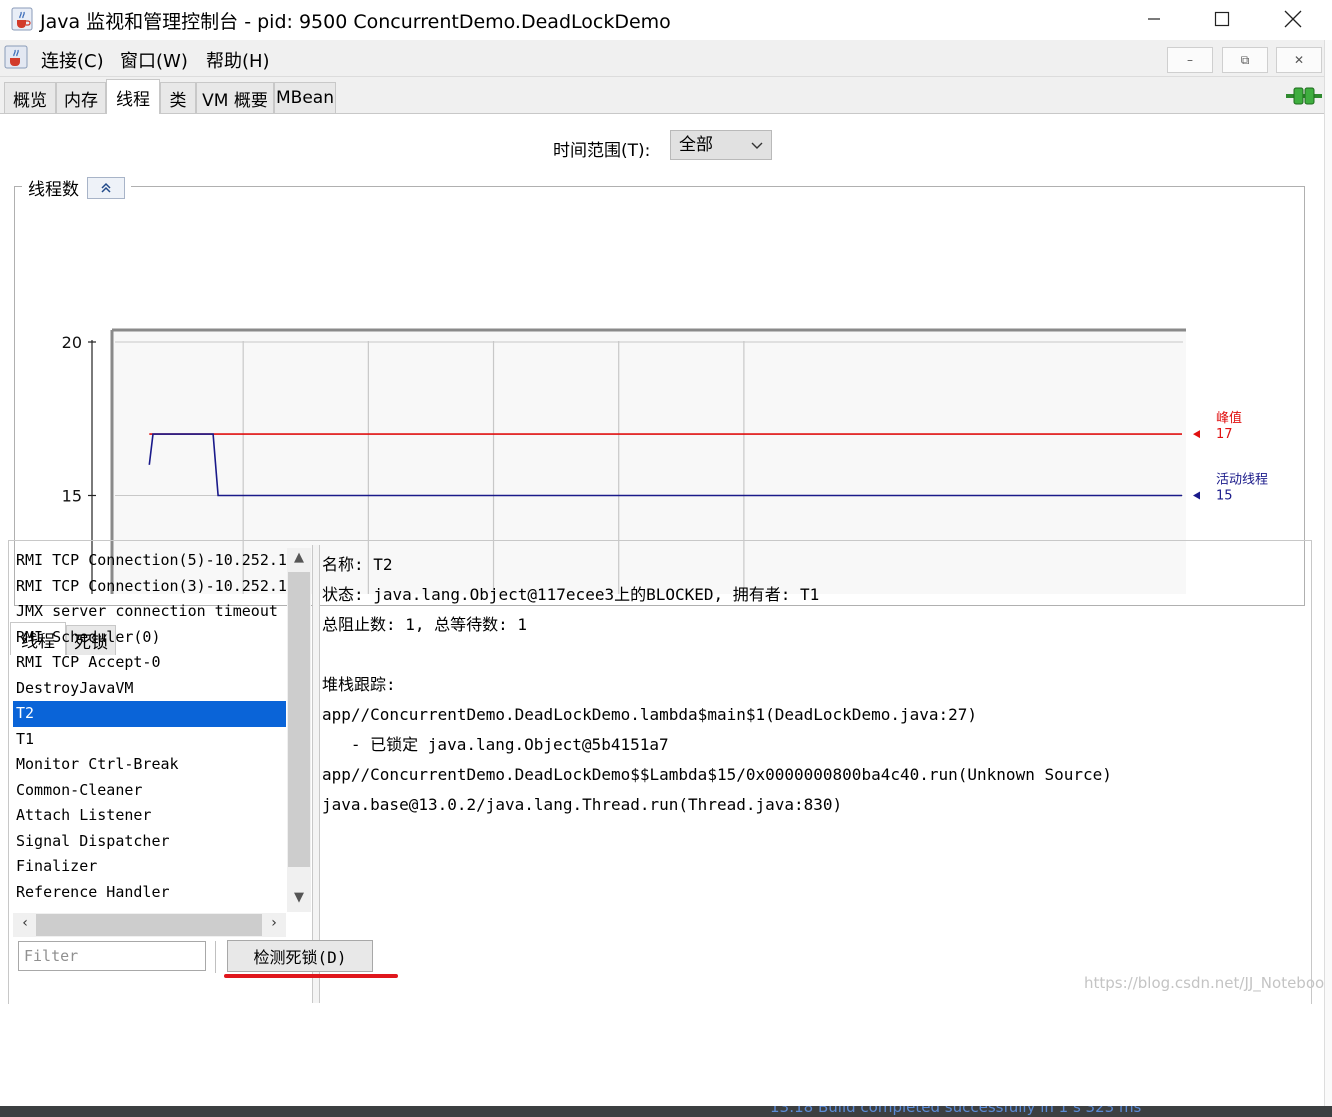  Describe the element at coordinates (757, 145) in the screenshot. I see `chevron-down-icon` at that location.